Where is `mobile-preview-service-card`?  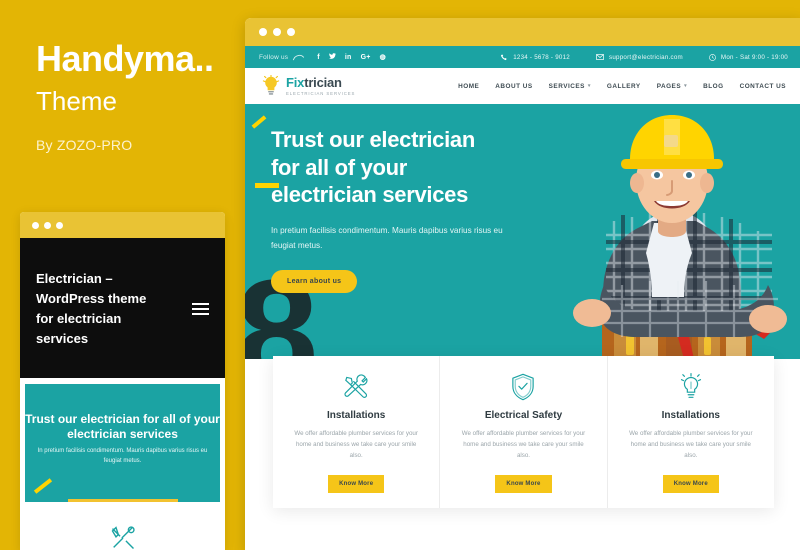 mobile-preview-service-card is located at coordinates (122, 526).